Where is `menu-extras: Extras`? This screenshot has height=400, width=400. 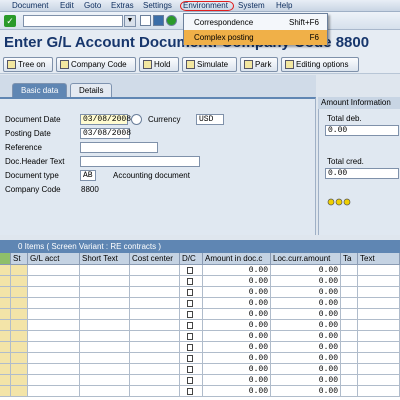
menu-extras: Extras is located at coordinates (122, 5).